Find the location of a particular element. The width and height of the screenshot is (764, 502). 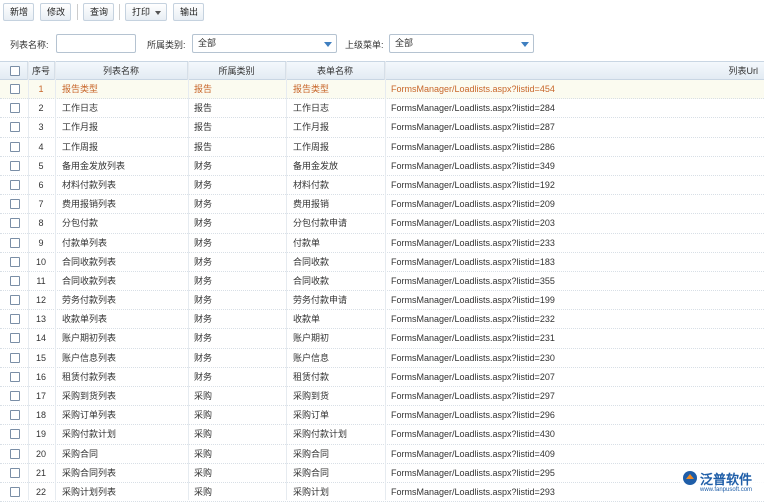

row-form: 工作周报 is located at coordinates (311, 146).